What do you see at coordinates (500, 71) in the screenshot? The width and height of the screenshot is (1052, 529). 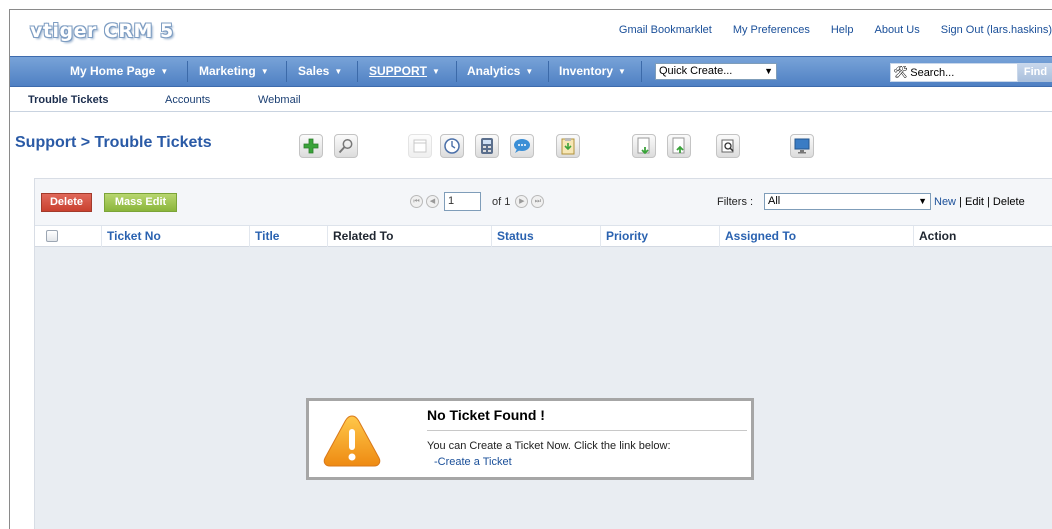 I see `nav-analytics: Analytics ▼` at bounding box center [500, 71].